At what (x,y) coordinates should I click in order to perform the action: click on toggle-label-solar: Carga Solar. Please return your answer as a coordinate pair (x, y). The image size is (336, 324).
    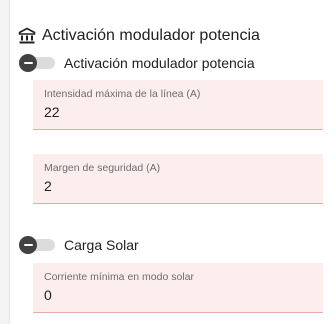
    Looking at the image, I should click on (101, 245).